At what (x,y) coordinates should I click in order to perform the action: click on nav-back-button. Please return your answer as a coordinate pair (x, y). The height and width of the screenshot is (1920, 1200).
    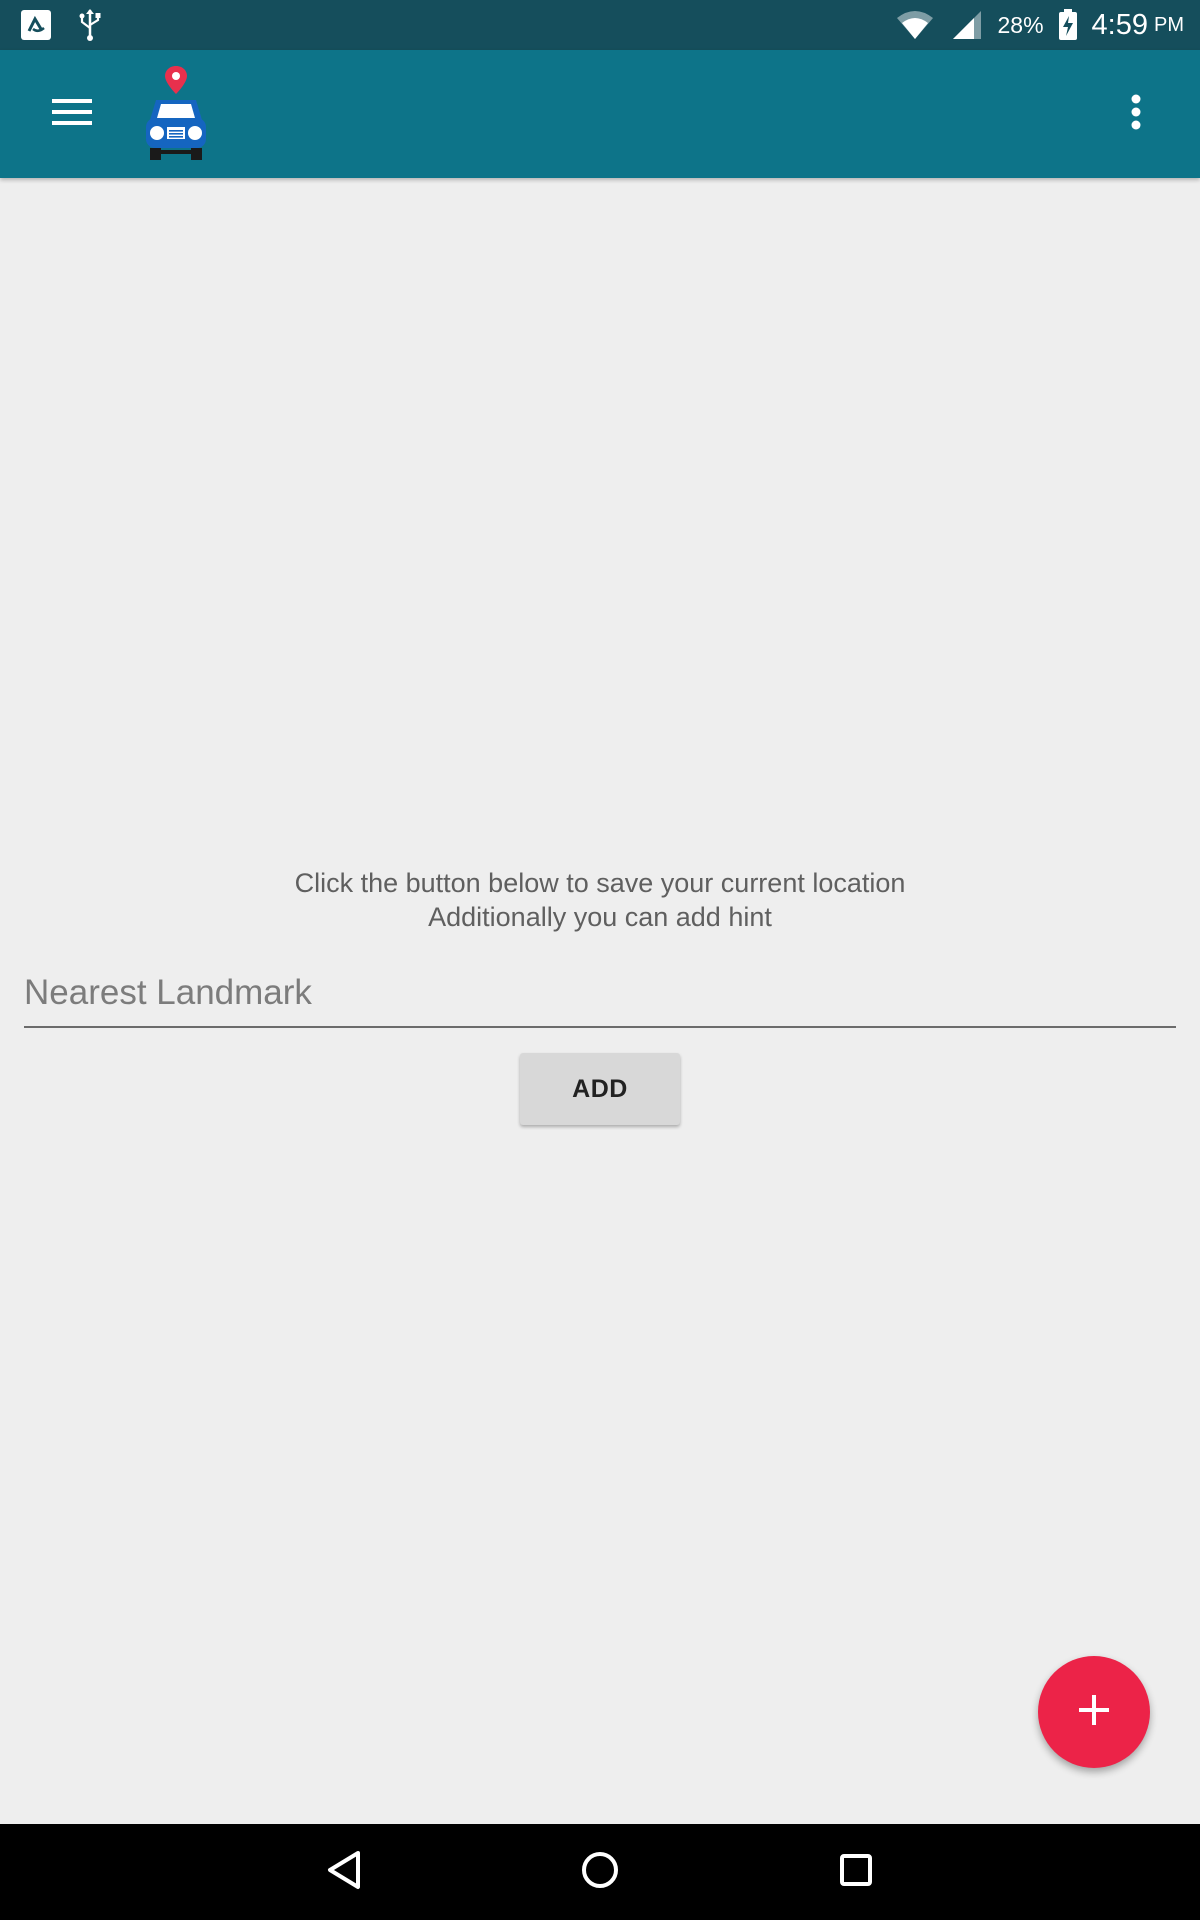
    Looking at the image, I should click on (344, 1872).